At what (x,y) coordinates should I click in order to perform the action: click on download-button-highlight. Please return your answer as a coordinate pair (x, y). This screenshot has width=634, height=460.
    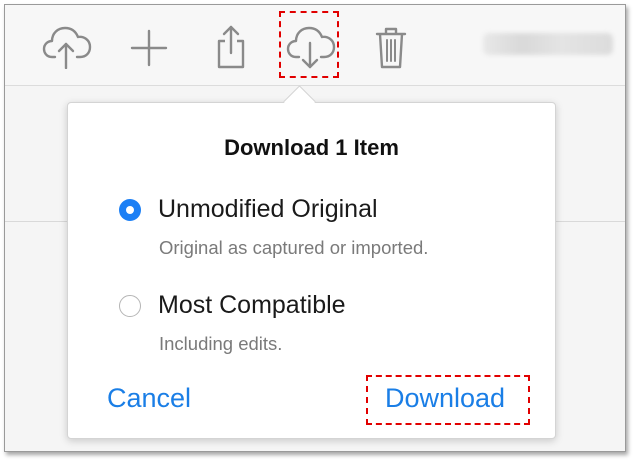
    Looking at the image, I should click on (309, 44).